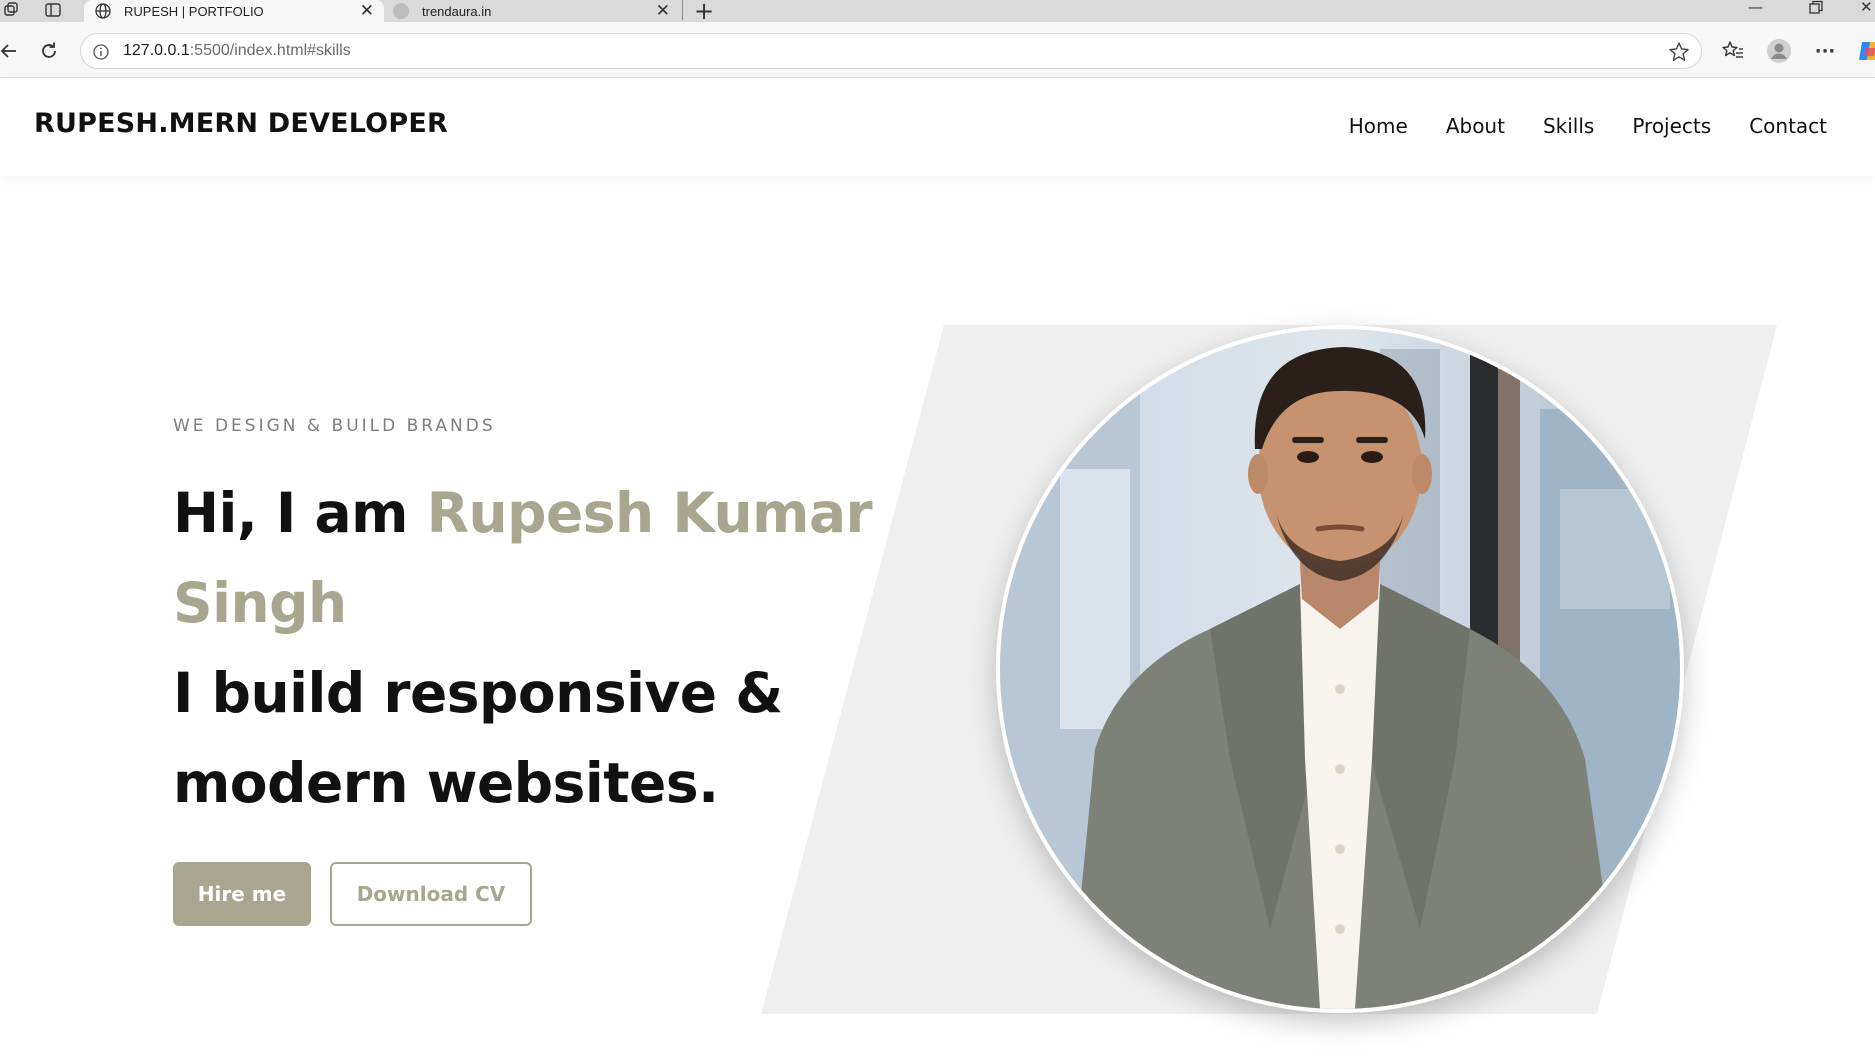 The width and height of the screenshot is (1875, 1059). I want to click on workspaces-icon, so click(11, 10).